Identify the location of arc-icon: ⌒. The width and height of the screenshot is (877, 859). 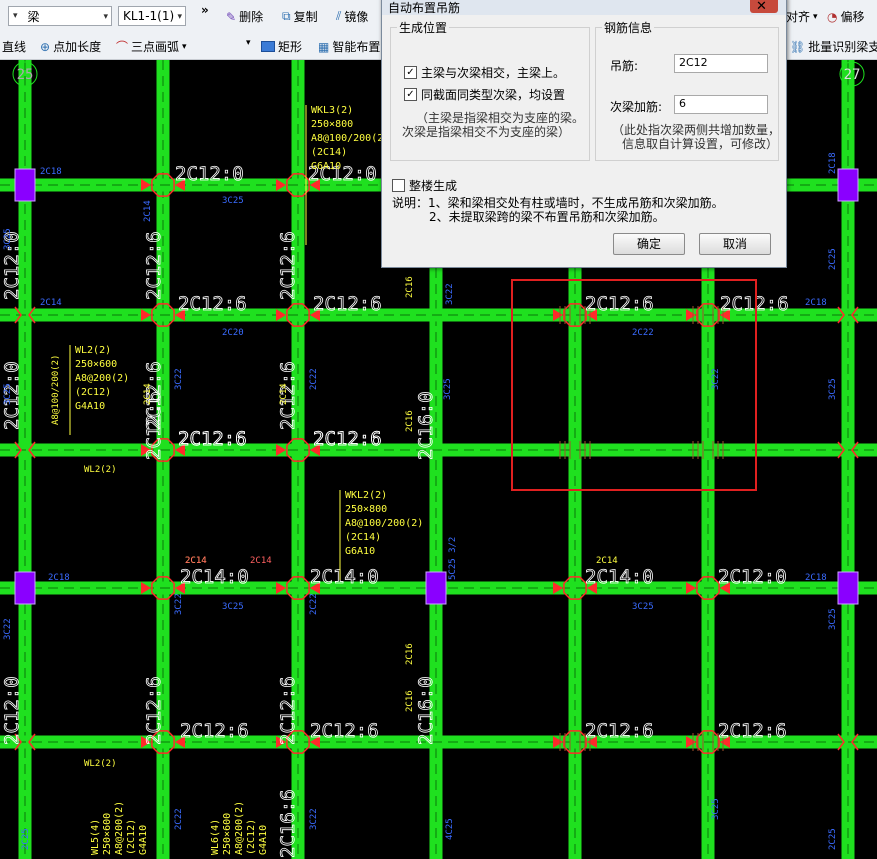
(122, 47).